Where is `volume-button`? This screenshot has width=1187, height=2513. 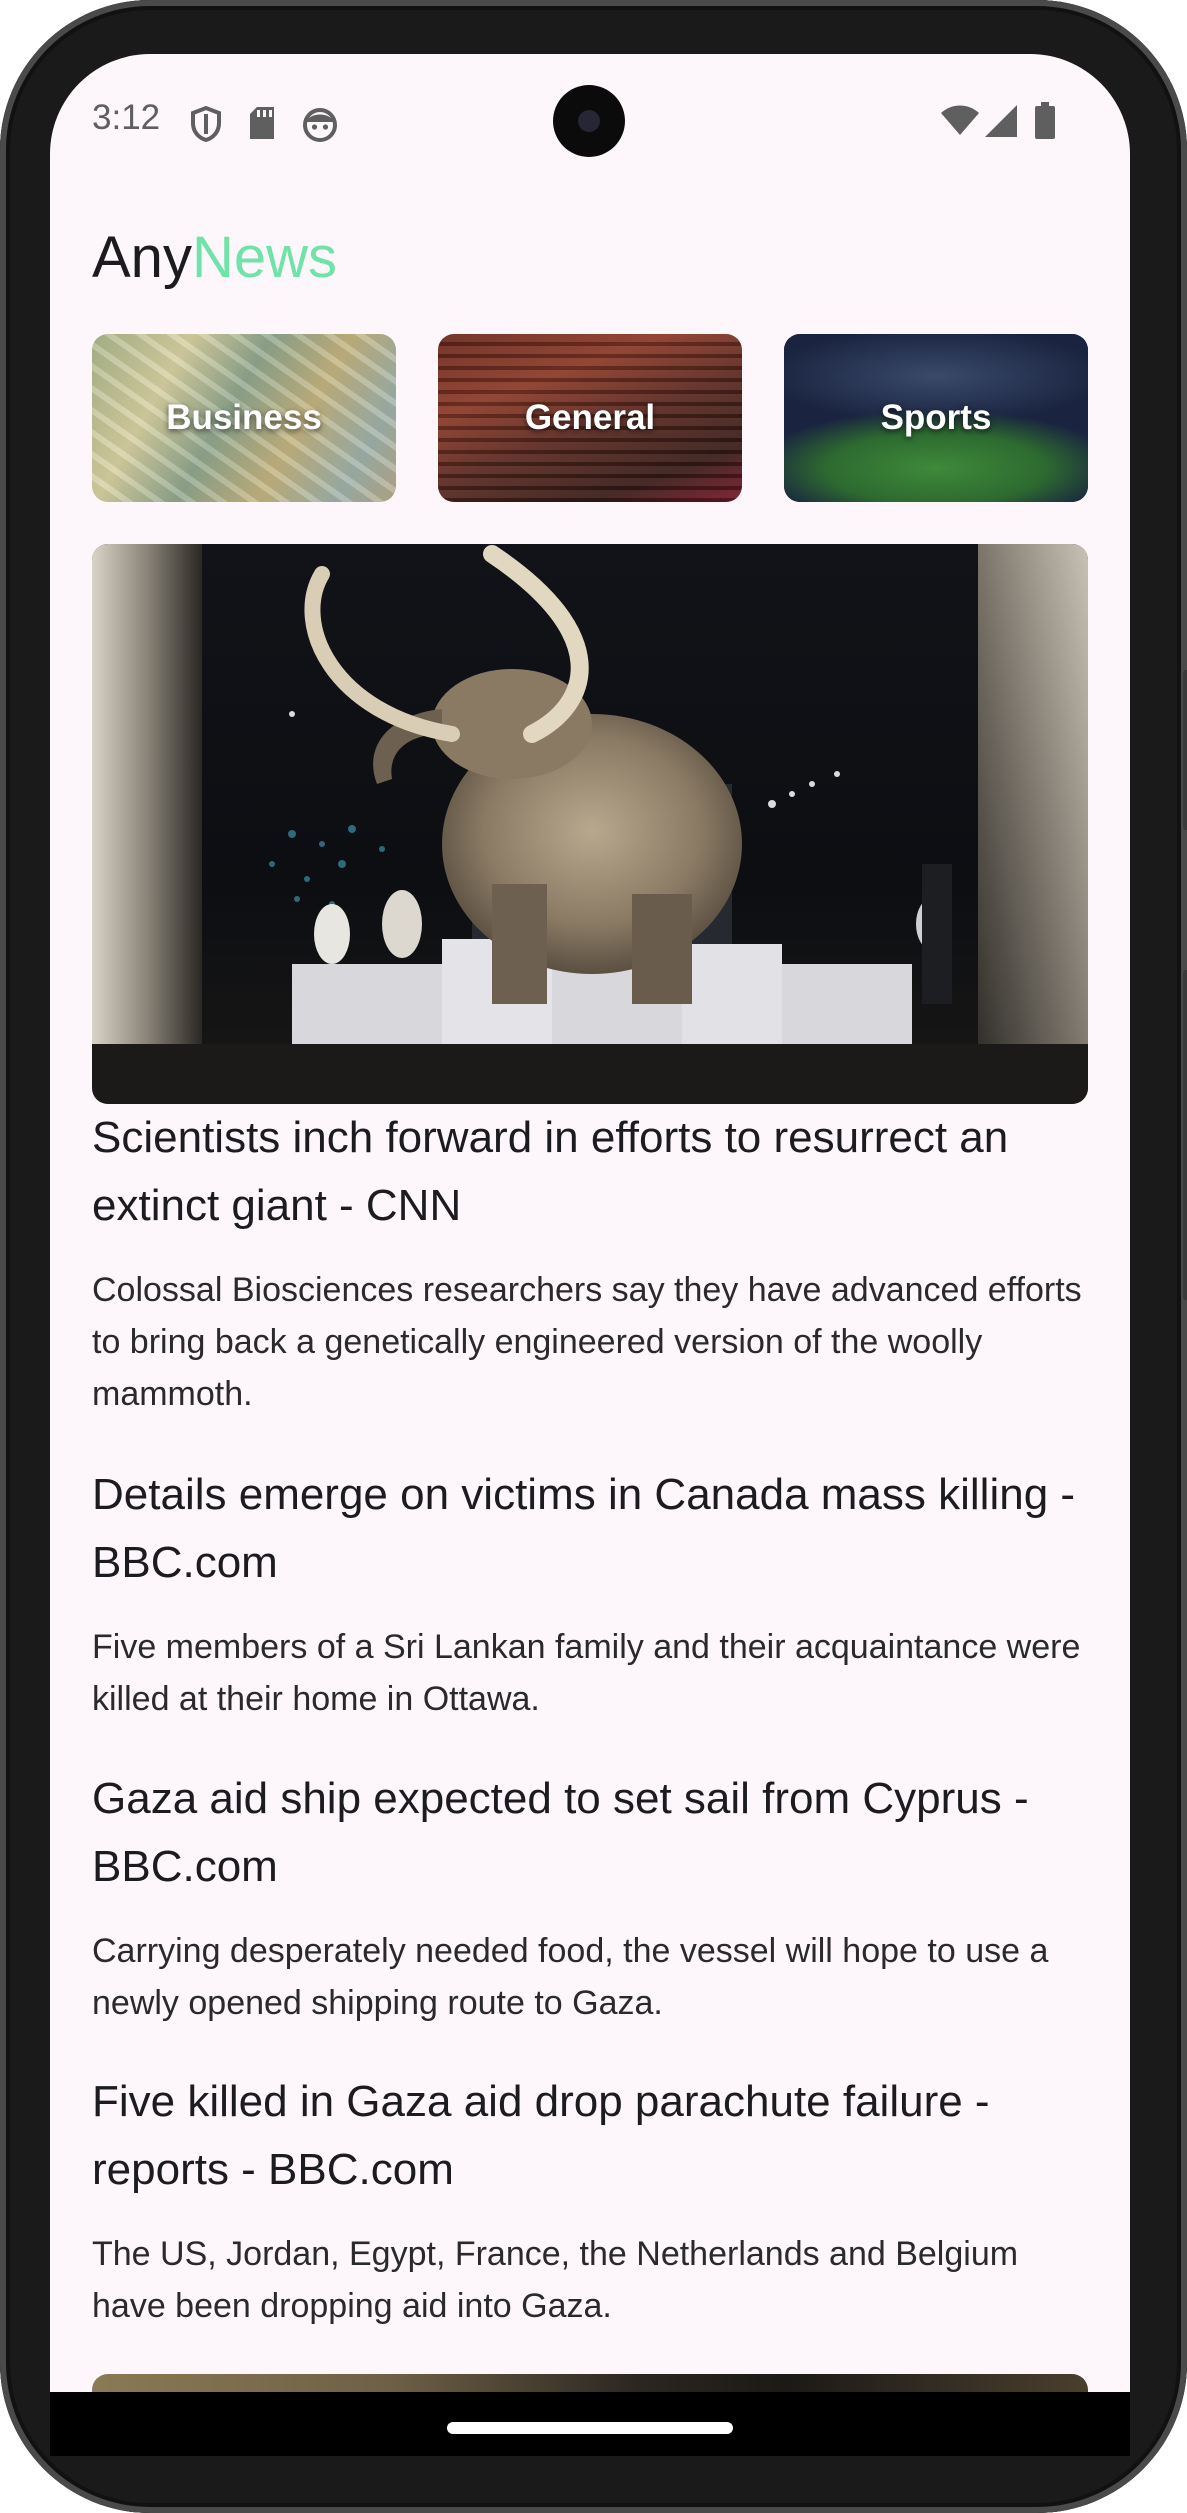 volume-button is located at coordinates (1185, 750).